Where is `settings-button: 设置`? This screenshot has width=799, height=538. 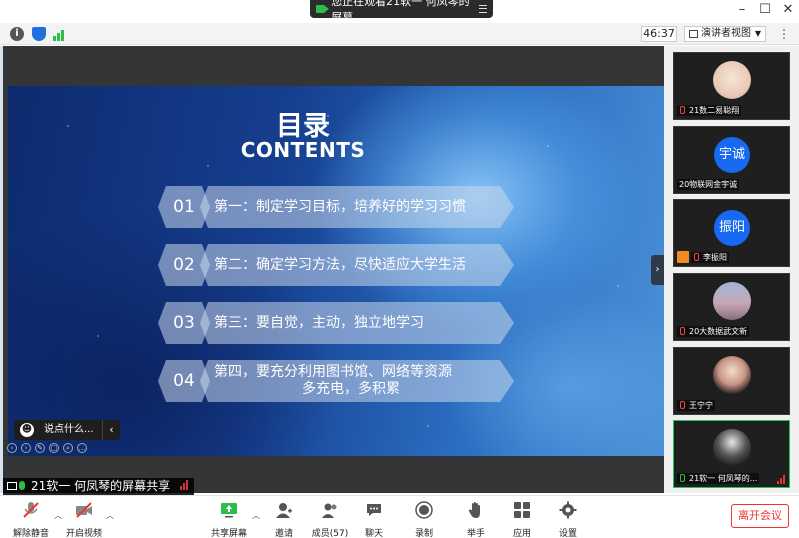
settings-button: 设置 is located at coordinates (568, 518).